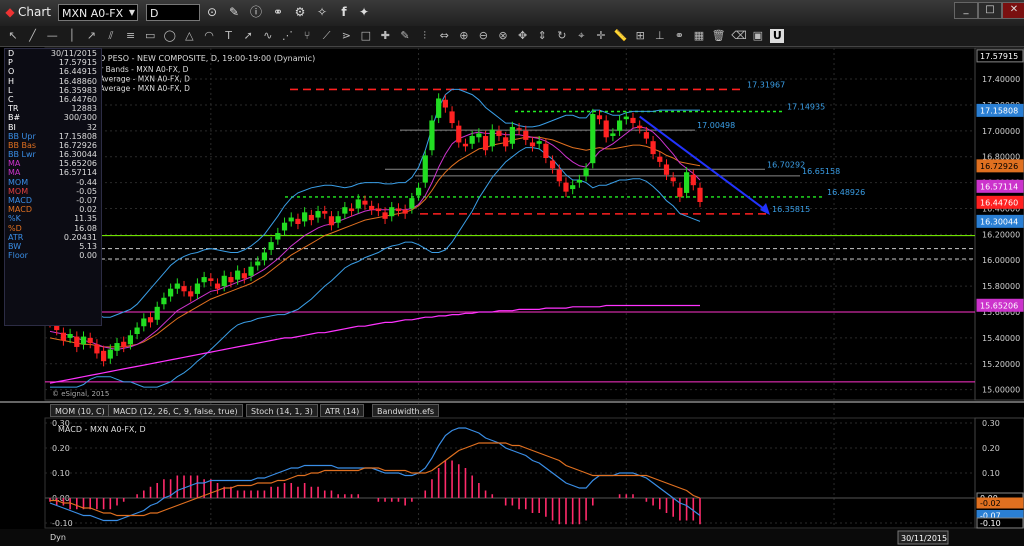 This screenshot has width=1024, height=546. I want to click on interval-value: D, so click(154, 13).